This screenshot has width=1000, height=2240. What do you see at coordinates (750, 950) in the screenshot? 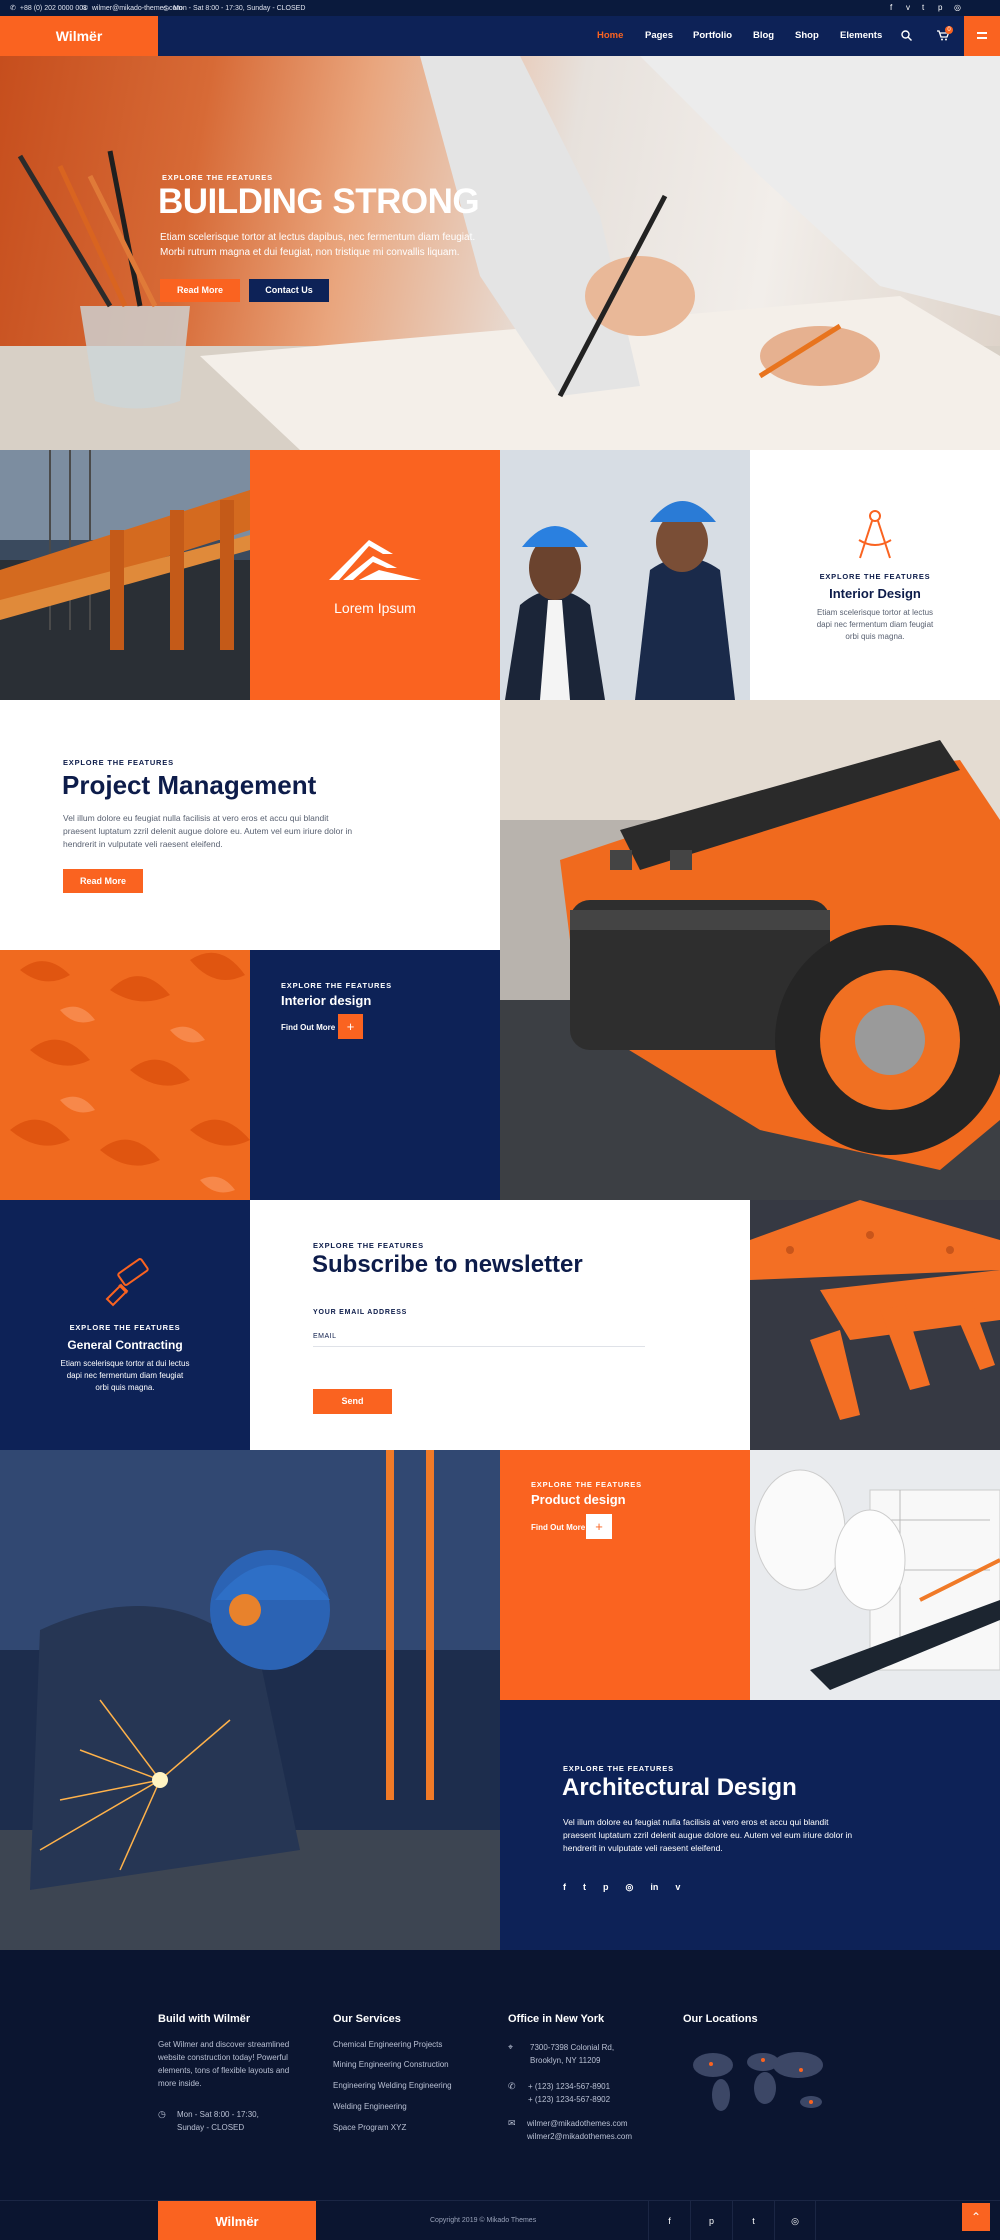
I see `road-roller-image` at bounding box center [750, 950].